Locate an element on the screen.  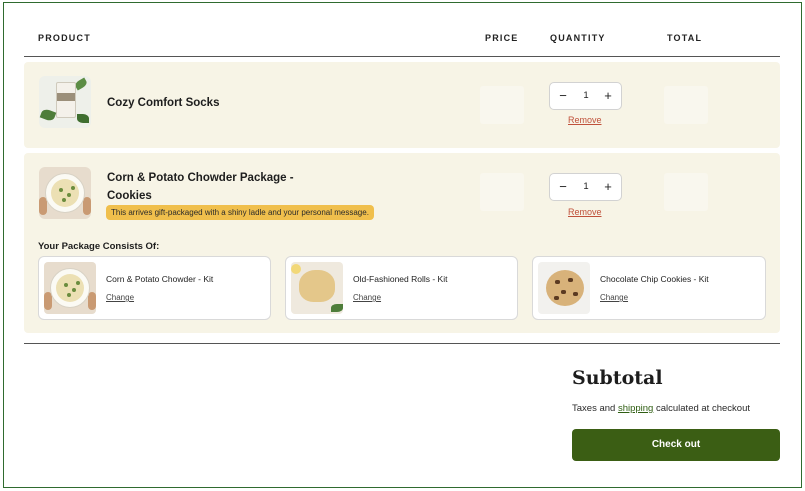
header-divider is located at coordinates (402, 56).